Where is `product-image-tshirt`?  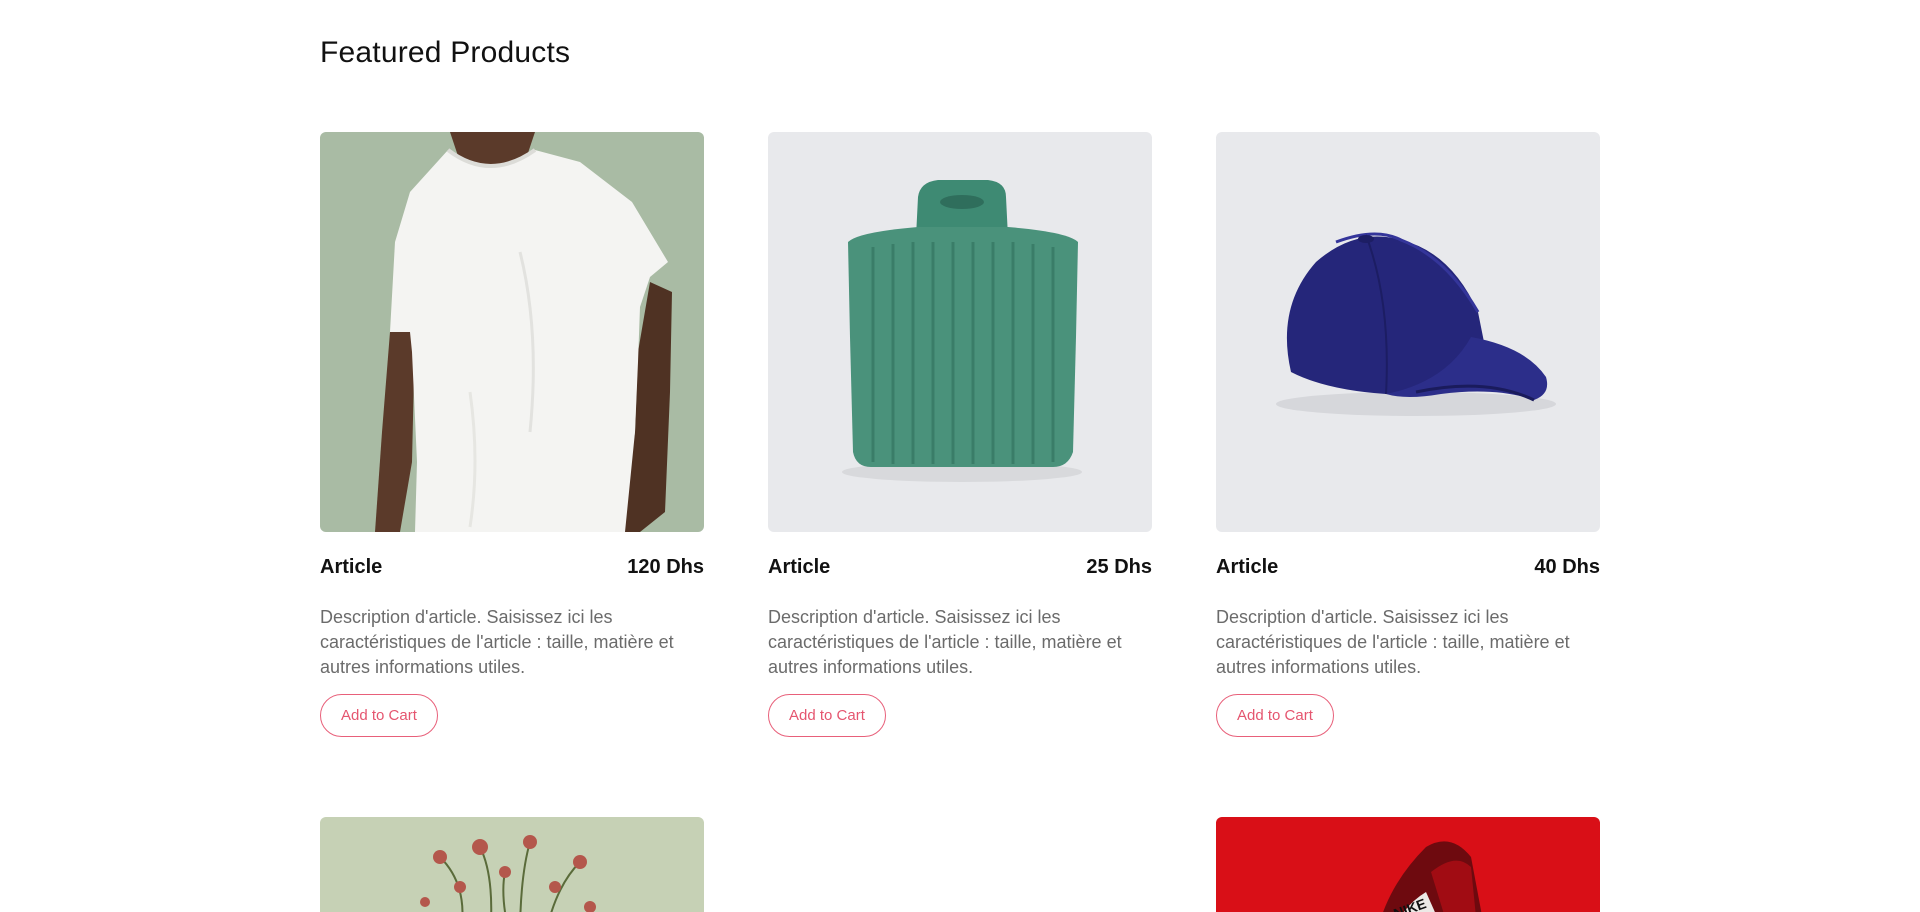
product-image-tshirt is located at coordinates (512, 332).